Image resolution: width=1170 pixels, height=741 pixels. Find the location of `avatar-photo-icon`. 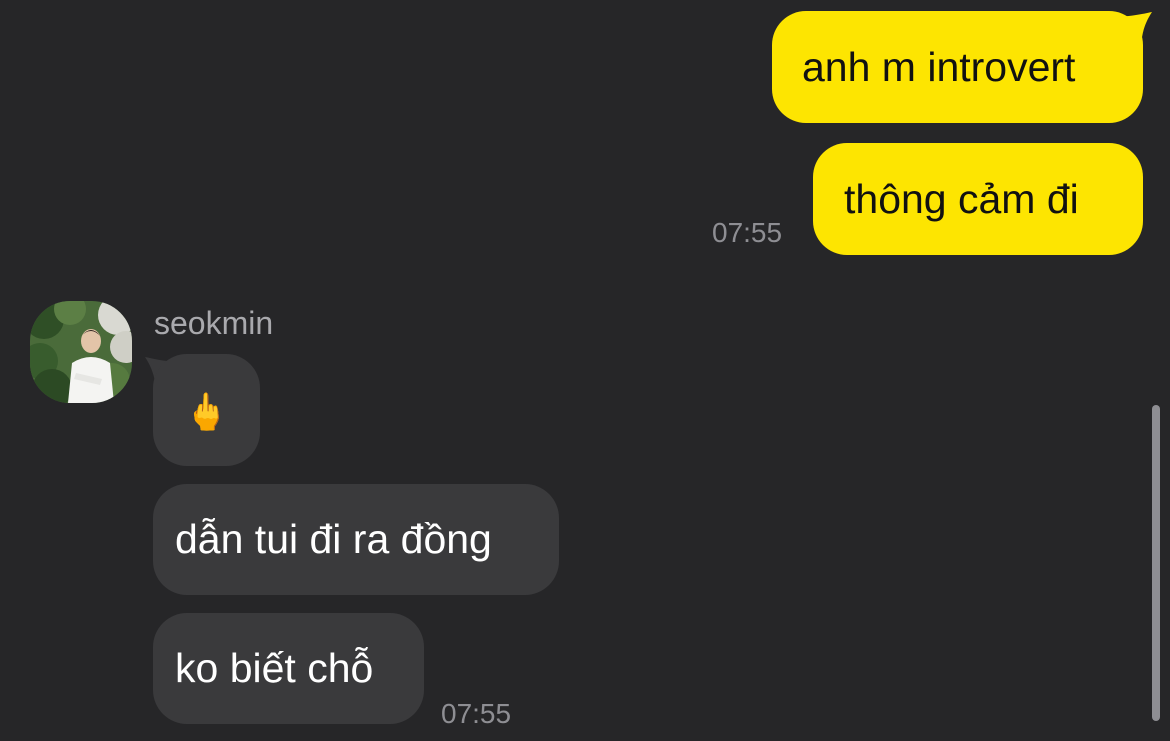

avatar-photo-icon is located at coordinates (81, 352).